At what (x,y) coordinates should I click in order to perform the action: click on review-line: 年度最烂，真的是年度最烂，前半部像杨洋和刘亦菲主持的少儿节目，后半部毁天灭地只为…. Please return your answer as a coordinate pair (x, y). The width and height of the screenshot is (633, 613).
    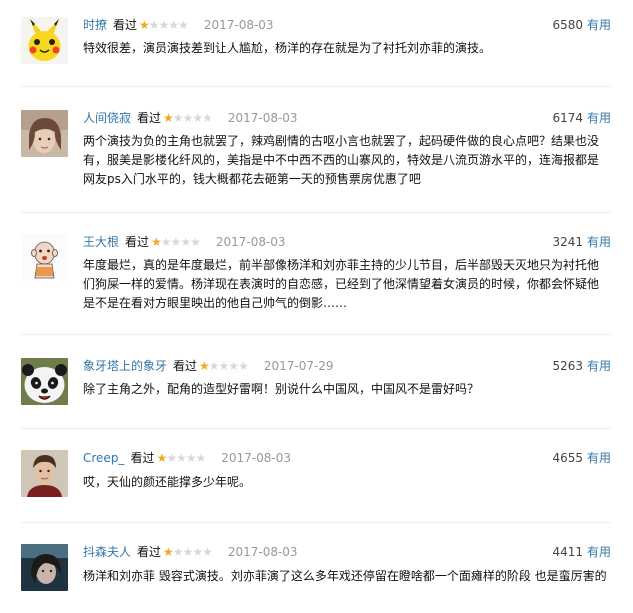
    Looking at the image, I should click on (341, 265).